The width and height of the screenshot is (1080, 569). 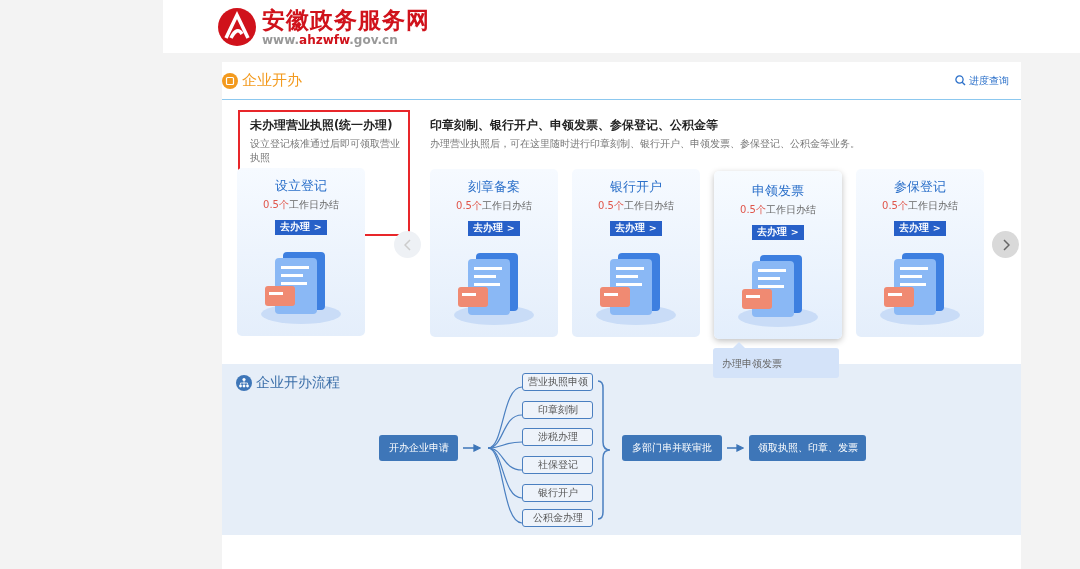 What do you see at coordinates (244, 383) in the screenshot?
I see `org-chart-icon` at bounding box center [244, 383].